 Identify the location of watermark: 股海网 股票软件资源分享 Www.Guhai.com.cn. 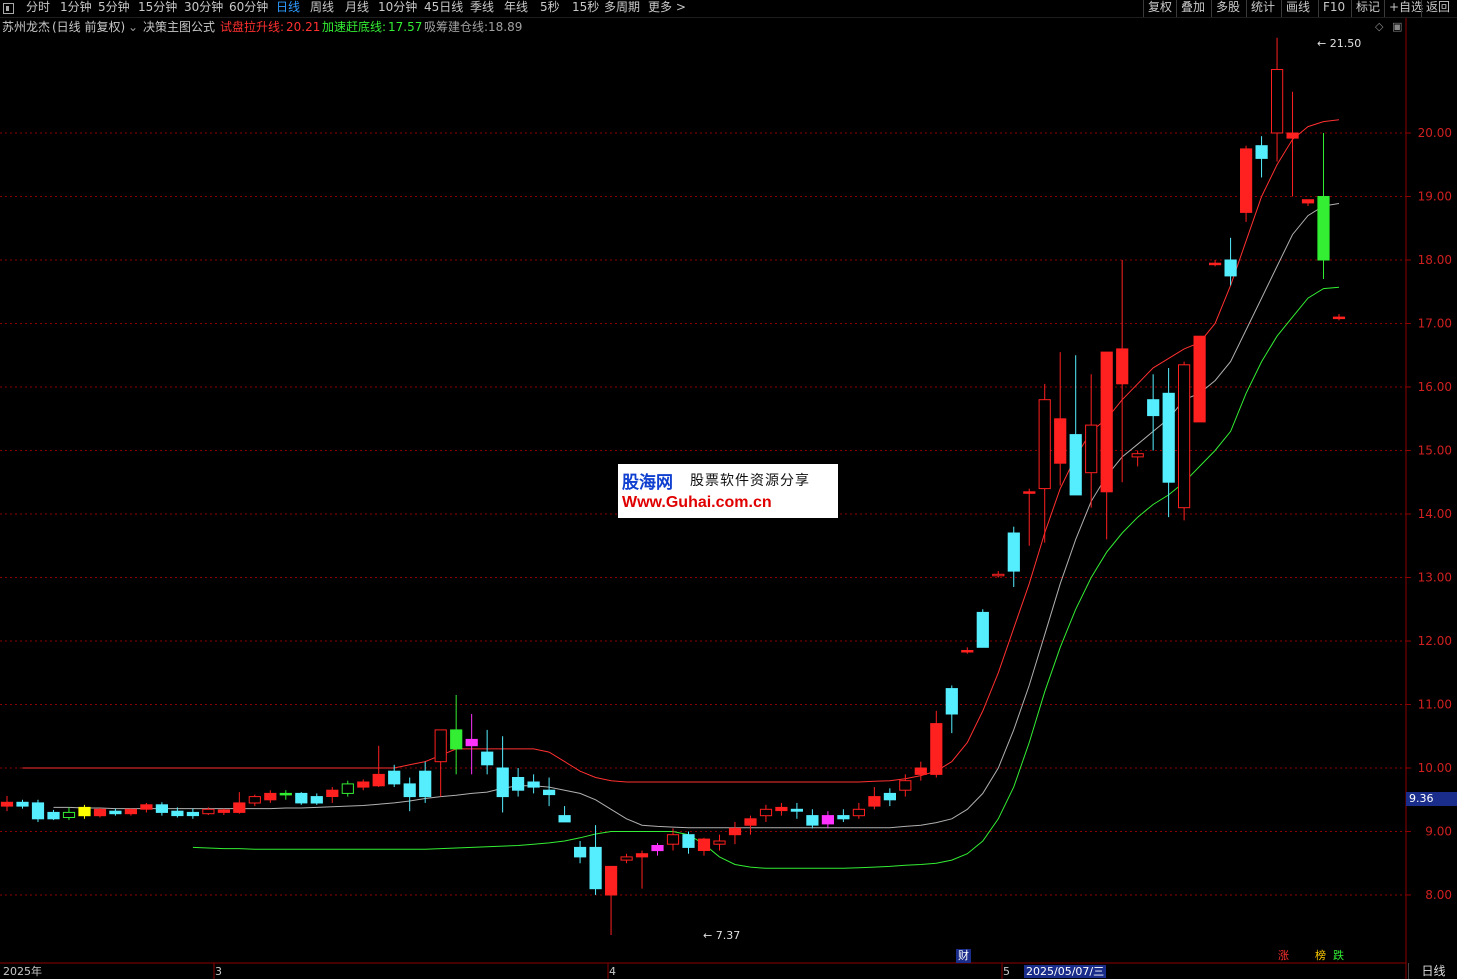
(728, 491).